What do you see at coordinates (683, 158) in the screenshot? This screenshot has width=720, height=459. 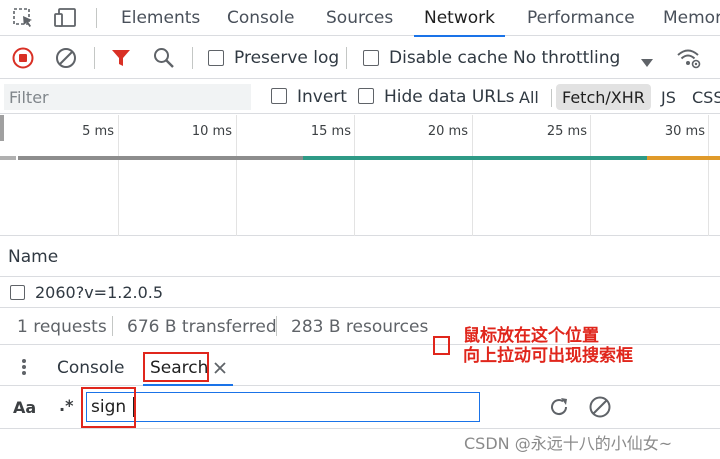 I see `waterfall-bar-download` at bounding box center [683, 158].